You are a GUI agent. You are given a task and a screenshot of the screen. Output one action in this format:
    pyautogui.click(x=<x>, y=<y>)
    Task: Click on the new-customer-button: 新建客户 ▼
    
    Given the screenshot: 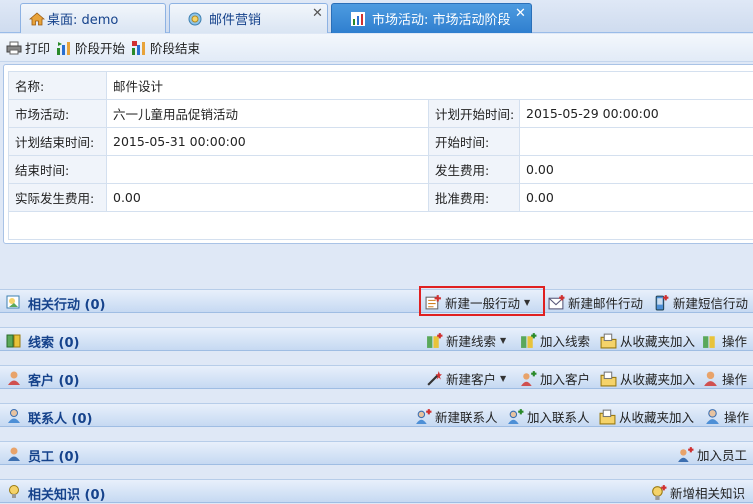 What is the action you would take?
    pyautogui.click(x=466, y=378)
    